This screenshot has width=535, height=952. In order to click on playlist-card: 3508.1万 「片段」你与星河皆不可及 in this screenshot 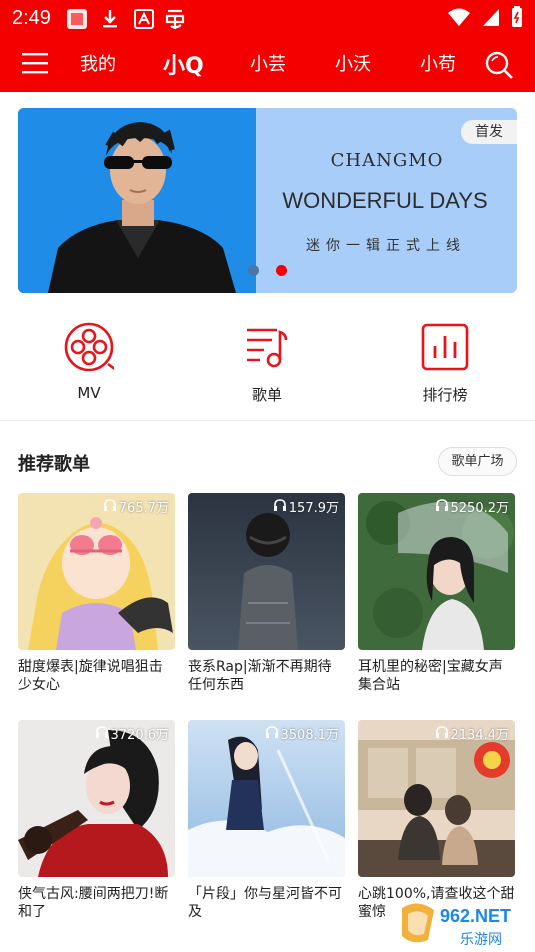, I will do `click(266, 820)`.